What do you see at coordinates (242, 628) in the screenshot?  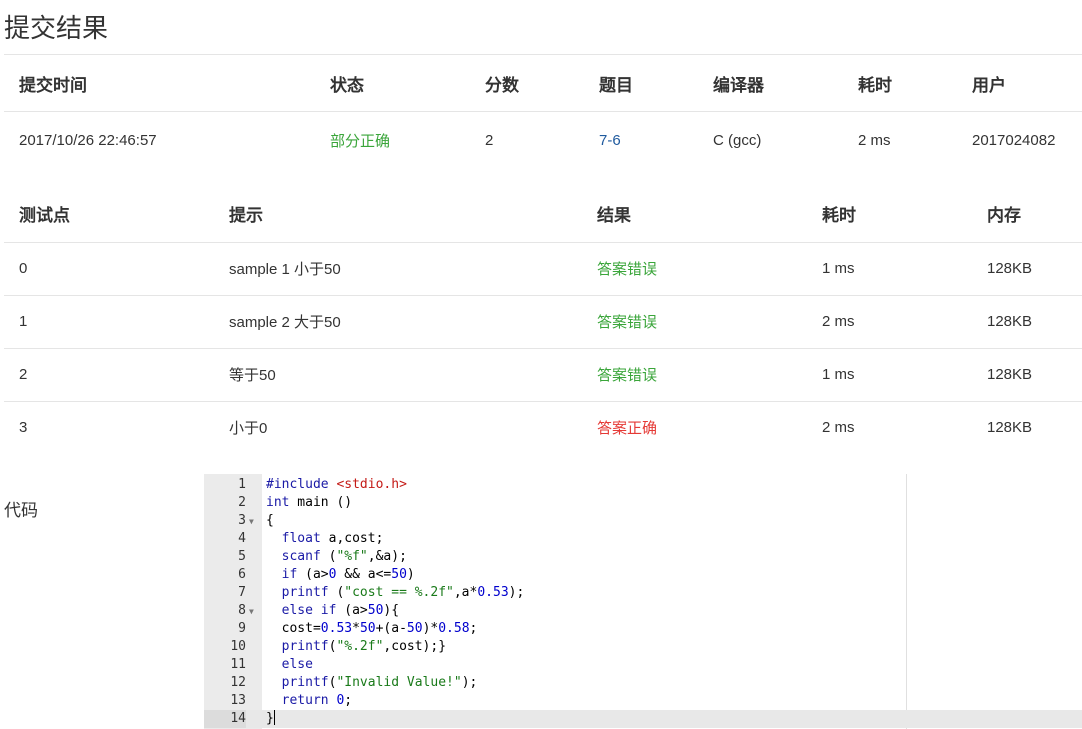 I see `line-number: 9` at bounding box center [242, 628].